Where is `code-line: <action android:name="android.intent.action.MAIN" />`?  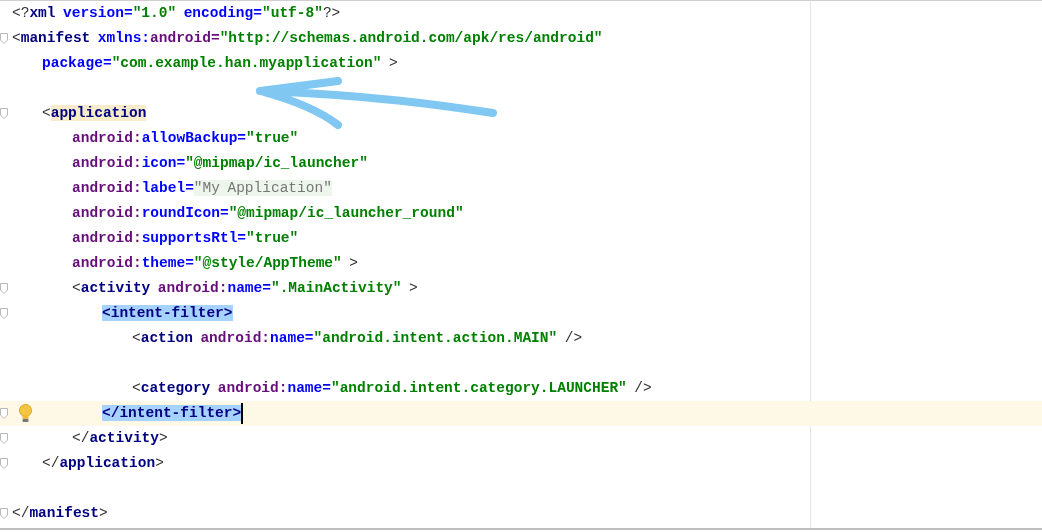
code-line: <action android:name="android.intent.action.MAIN" /> is located at coordinates (357, 338).